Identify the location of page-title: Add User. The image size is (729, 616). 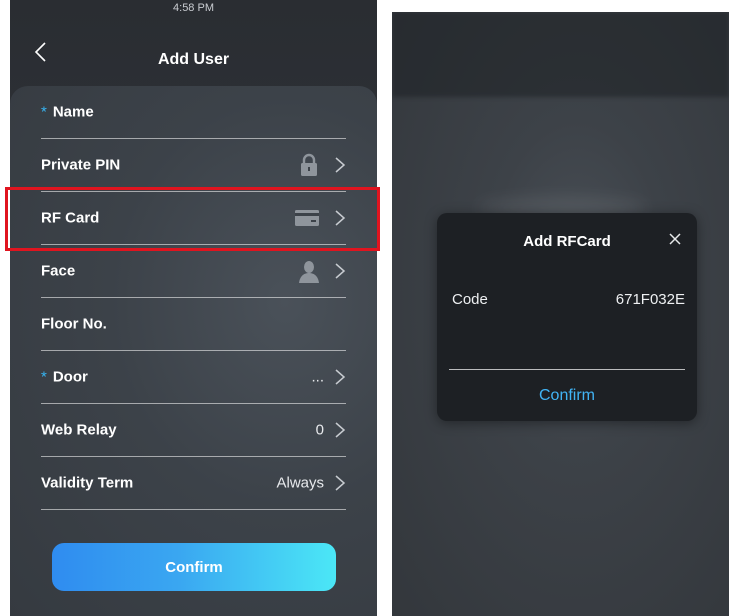
(193, 59).